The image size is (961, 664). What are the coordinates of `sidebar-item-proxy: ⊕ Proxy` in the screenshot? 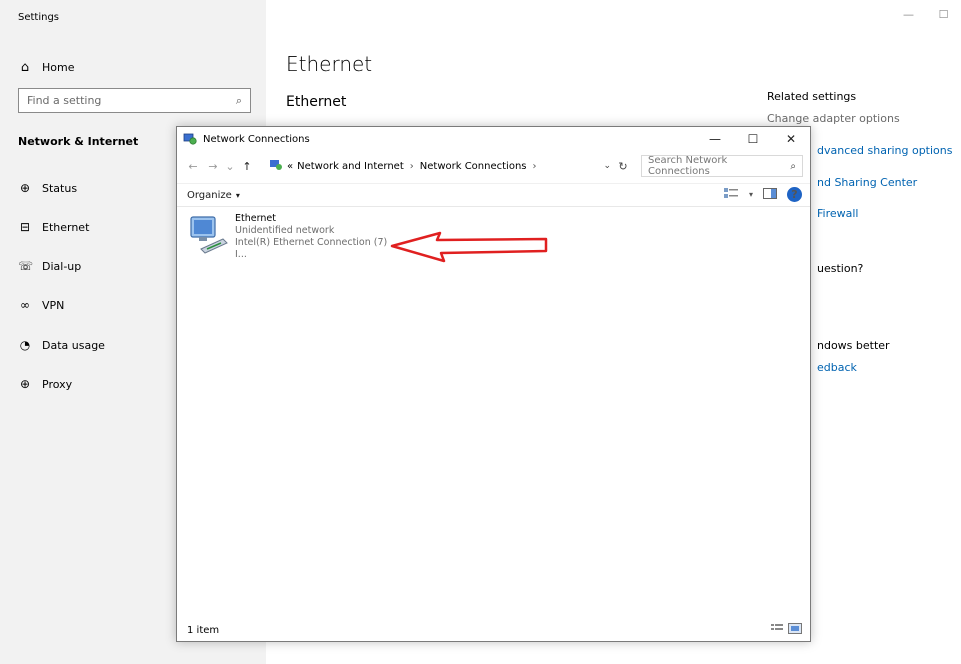 It's located at (45, 384).